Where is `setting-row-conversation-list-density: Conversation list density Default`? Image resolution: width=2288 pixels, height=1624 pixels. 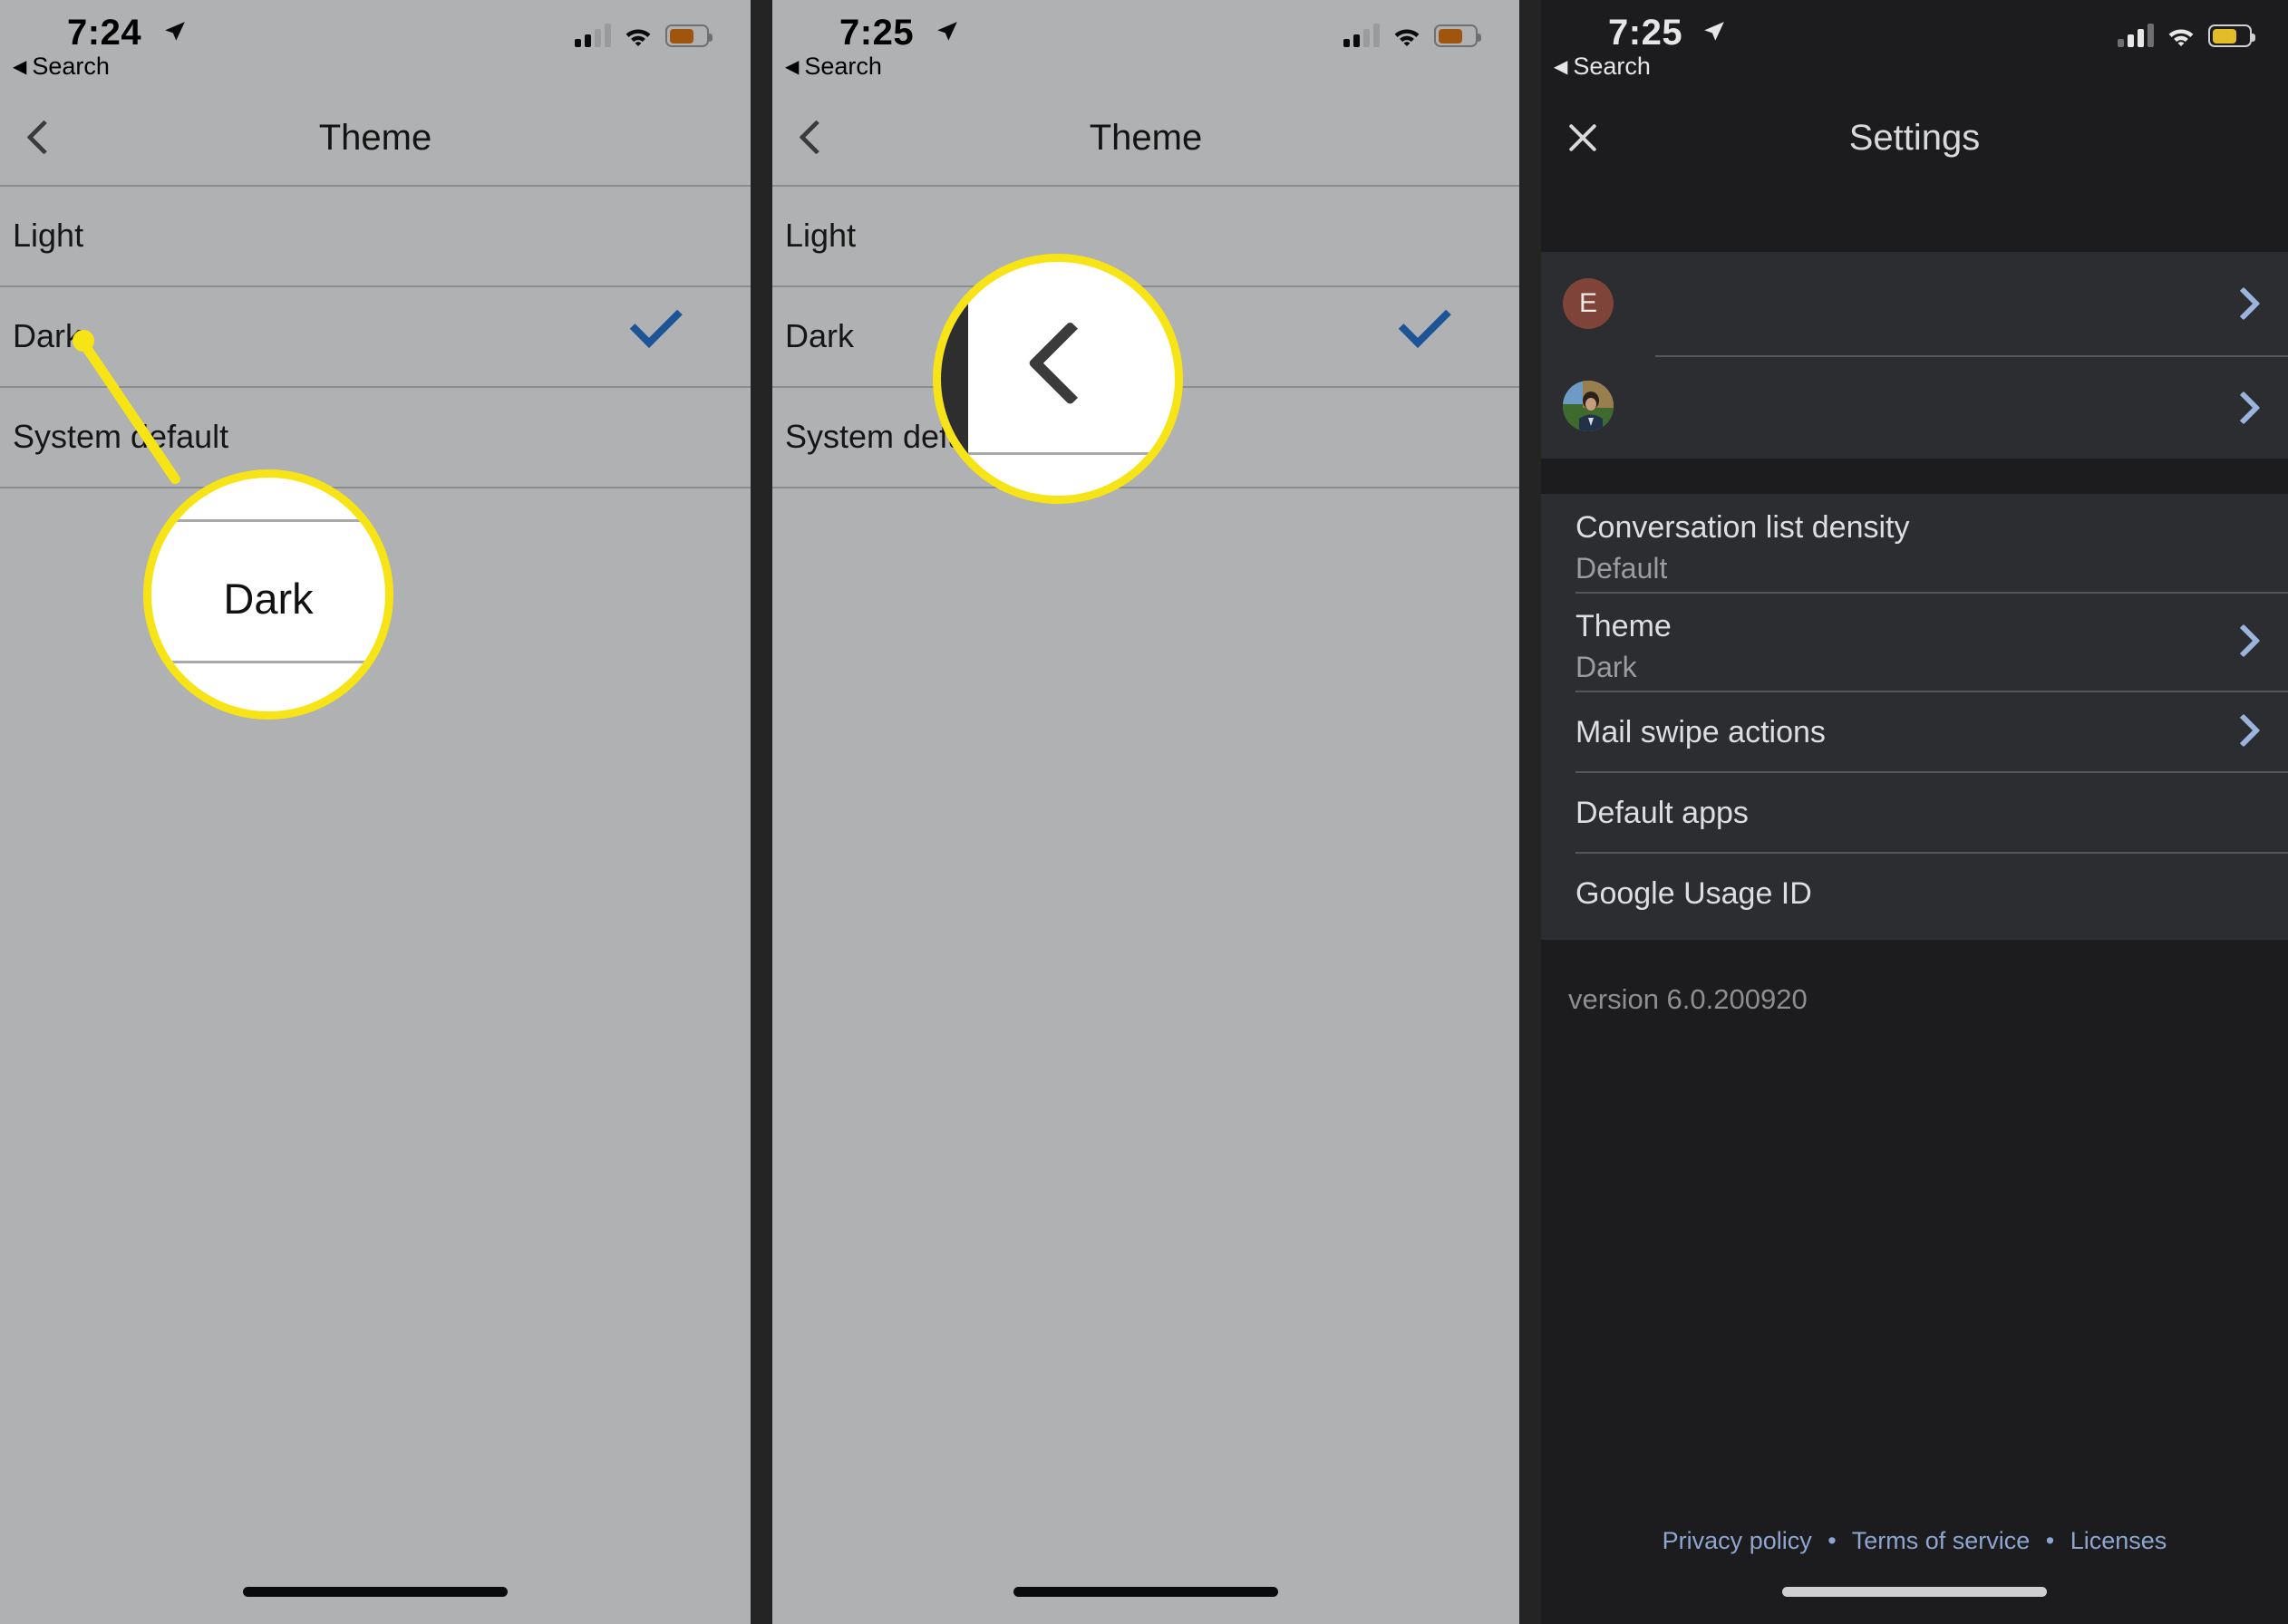 setting-row-conversation-list-density: Conversation list density Default is located at coordinates (1914, 543).